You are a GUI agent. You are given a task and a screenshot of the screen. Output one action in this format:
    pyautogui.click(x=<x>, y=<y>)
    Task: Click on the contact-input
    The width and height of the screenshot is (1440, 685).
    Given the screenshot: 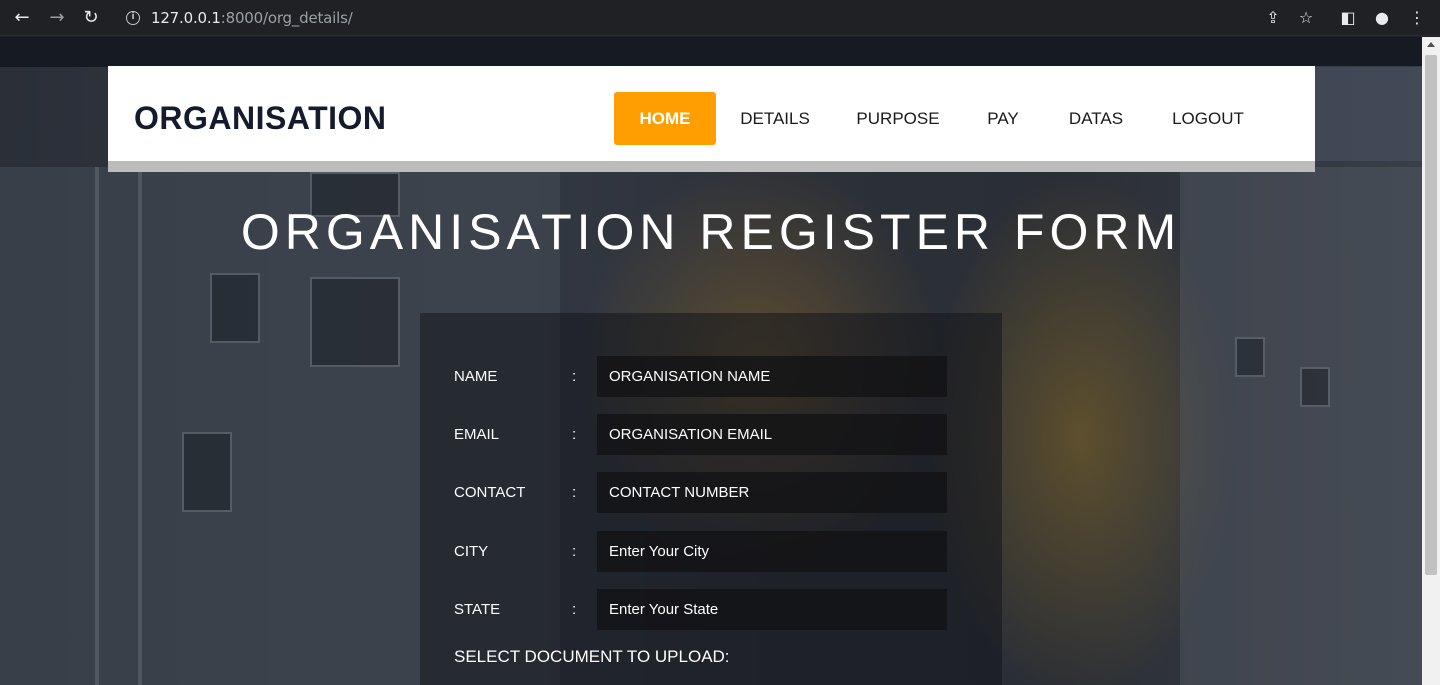 What is the action you would take?
    pyautogui.click(x=772, y=492)
    